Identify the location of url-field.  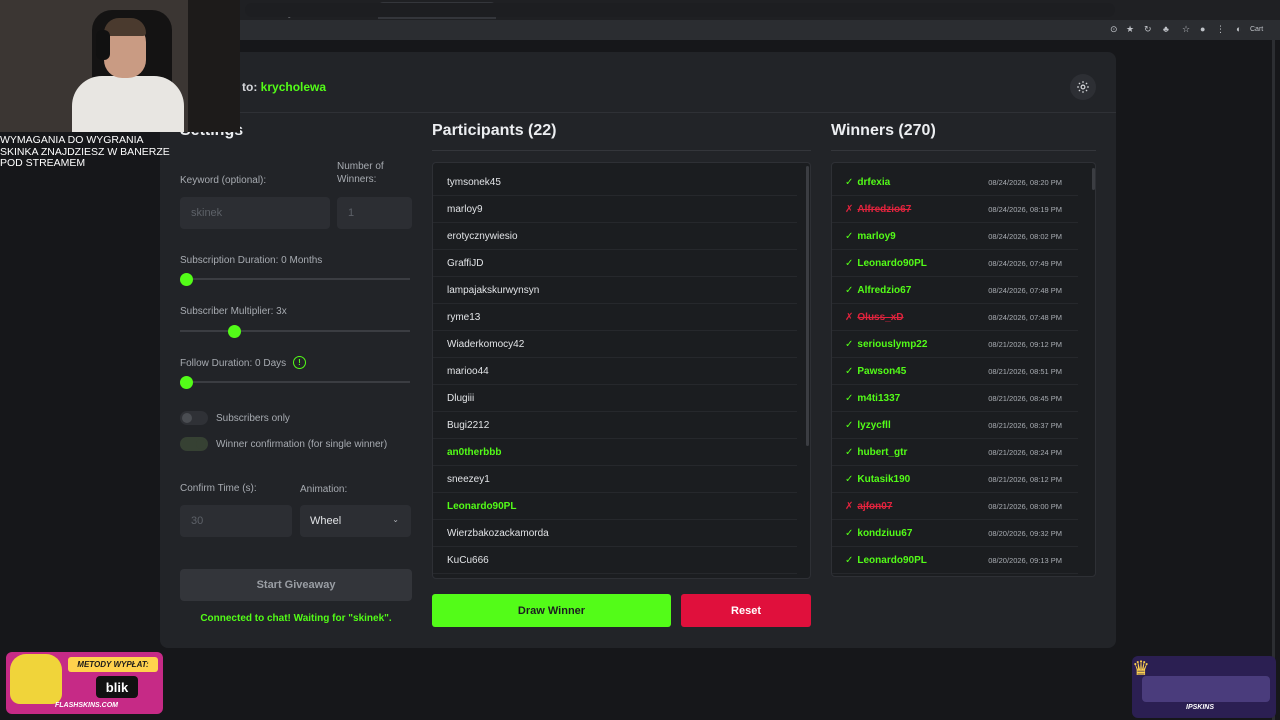
(680, 10).